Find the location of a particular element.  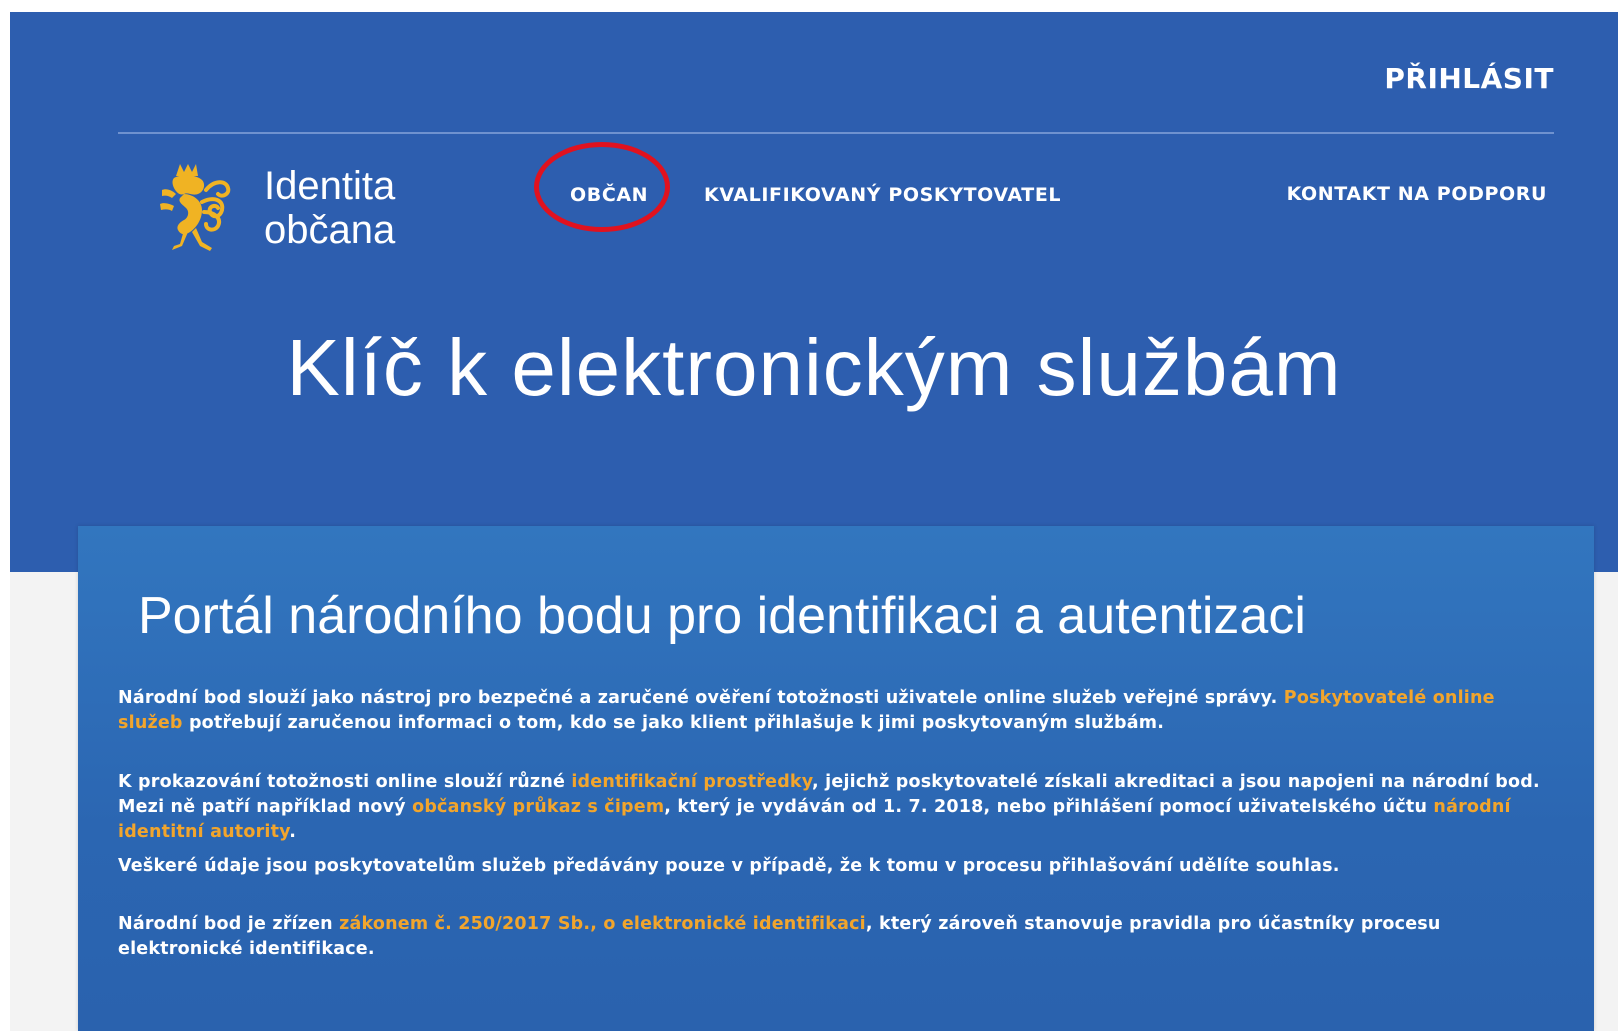

logo-line-1: Identita is located at coordinates (330, 186).